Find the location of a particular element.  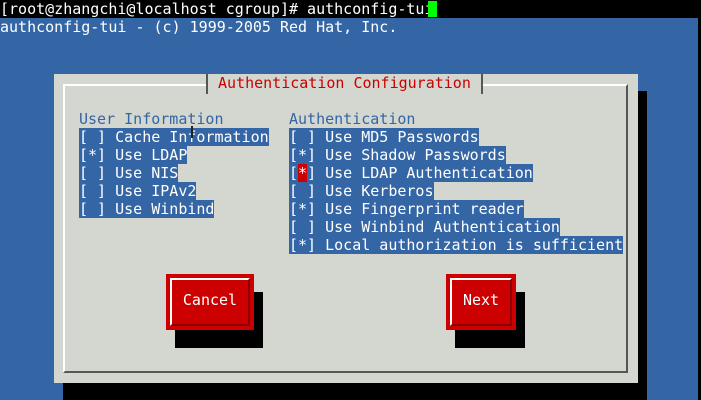

next-button: Next is located at coordinates (481, 302).